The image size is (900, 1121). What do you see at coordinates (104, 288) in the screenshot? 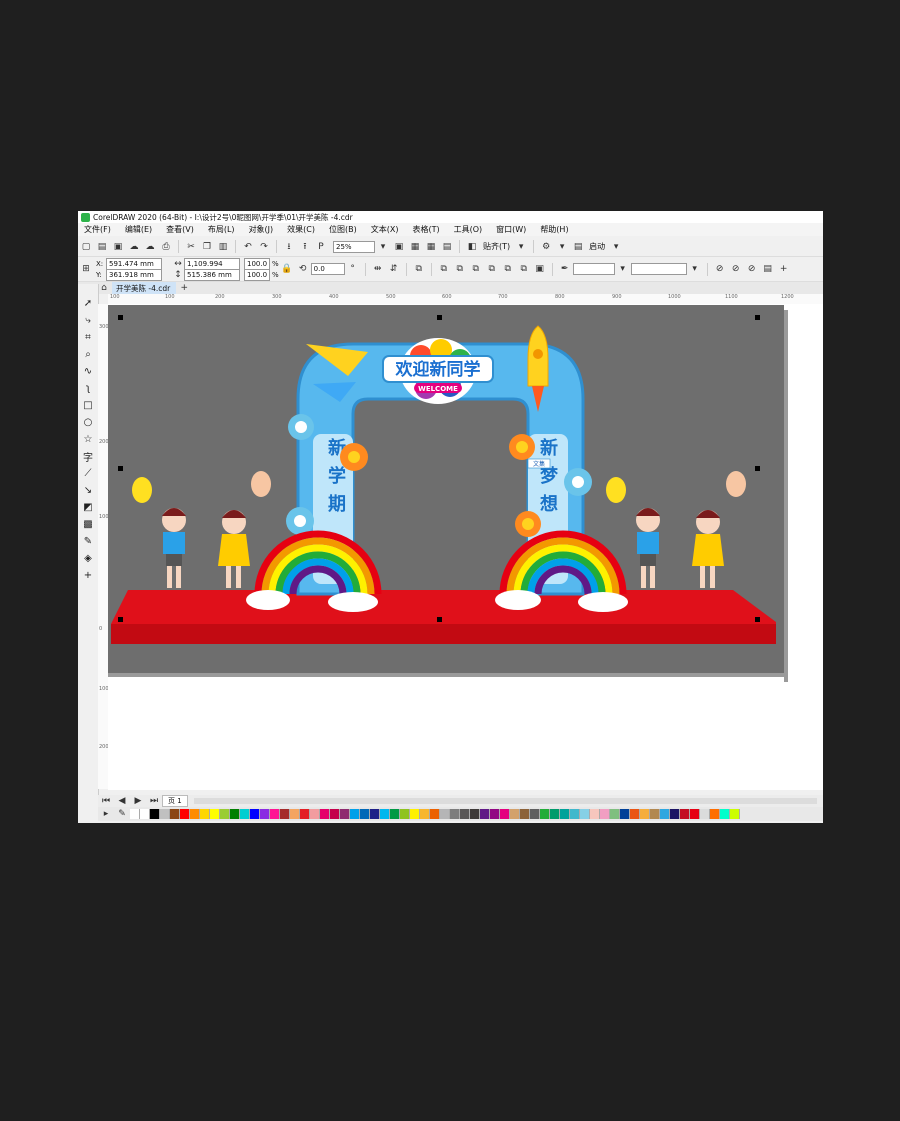
I see `home-icon: ⌂` at bounding box center [104, 288].